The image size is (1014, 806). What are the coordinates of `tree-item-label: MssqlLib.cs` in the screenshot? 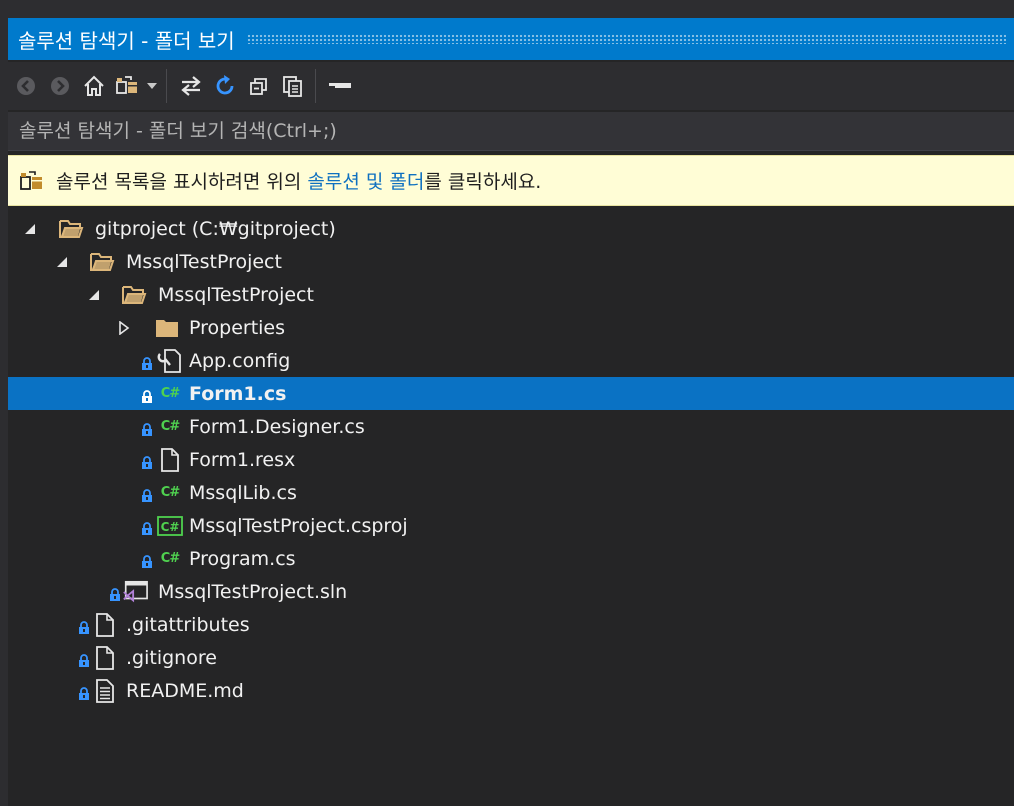 It's located at (243, 492).